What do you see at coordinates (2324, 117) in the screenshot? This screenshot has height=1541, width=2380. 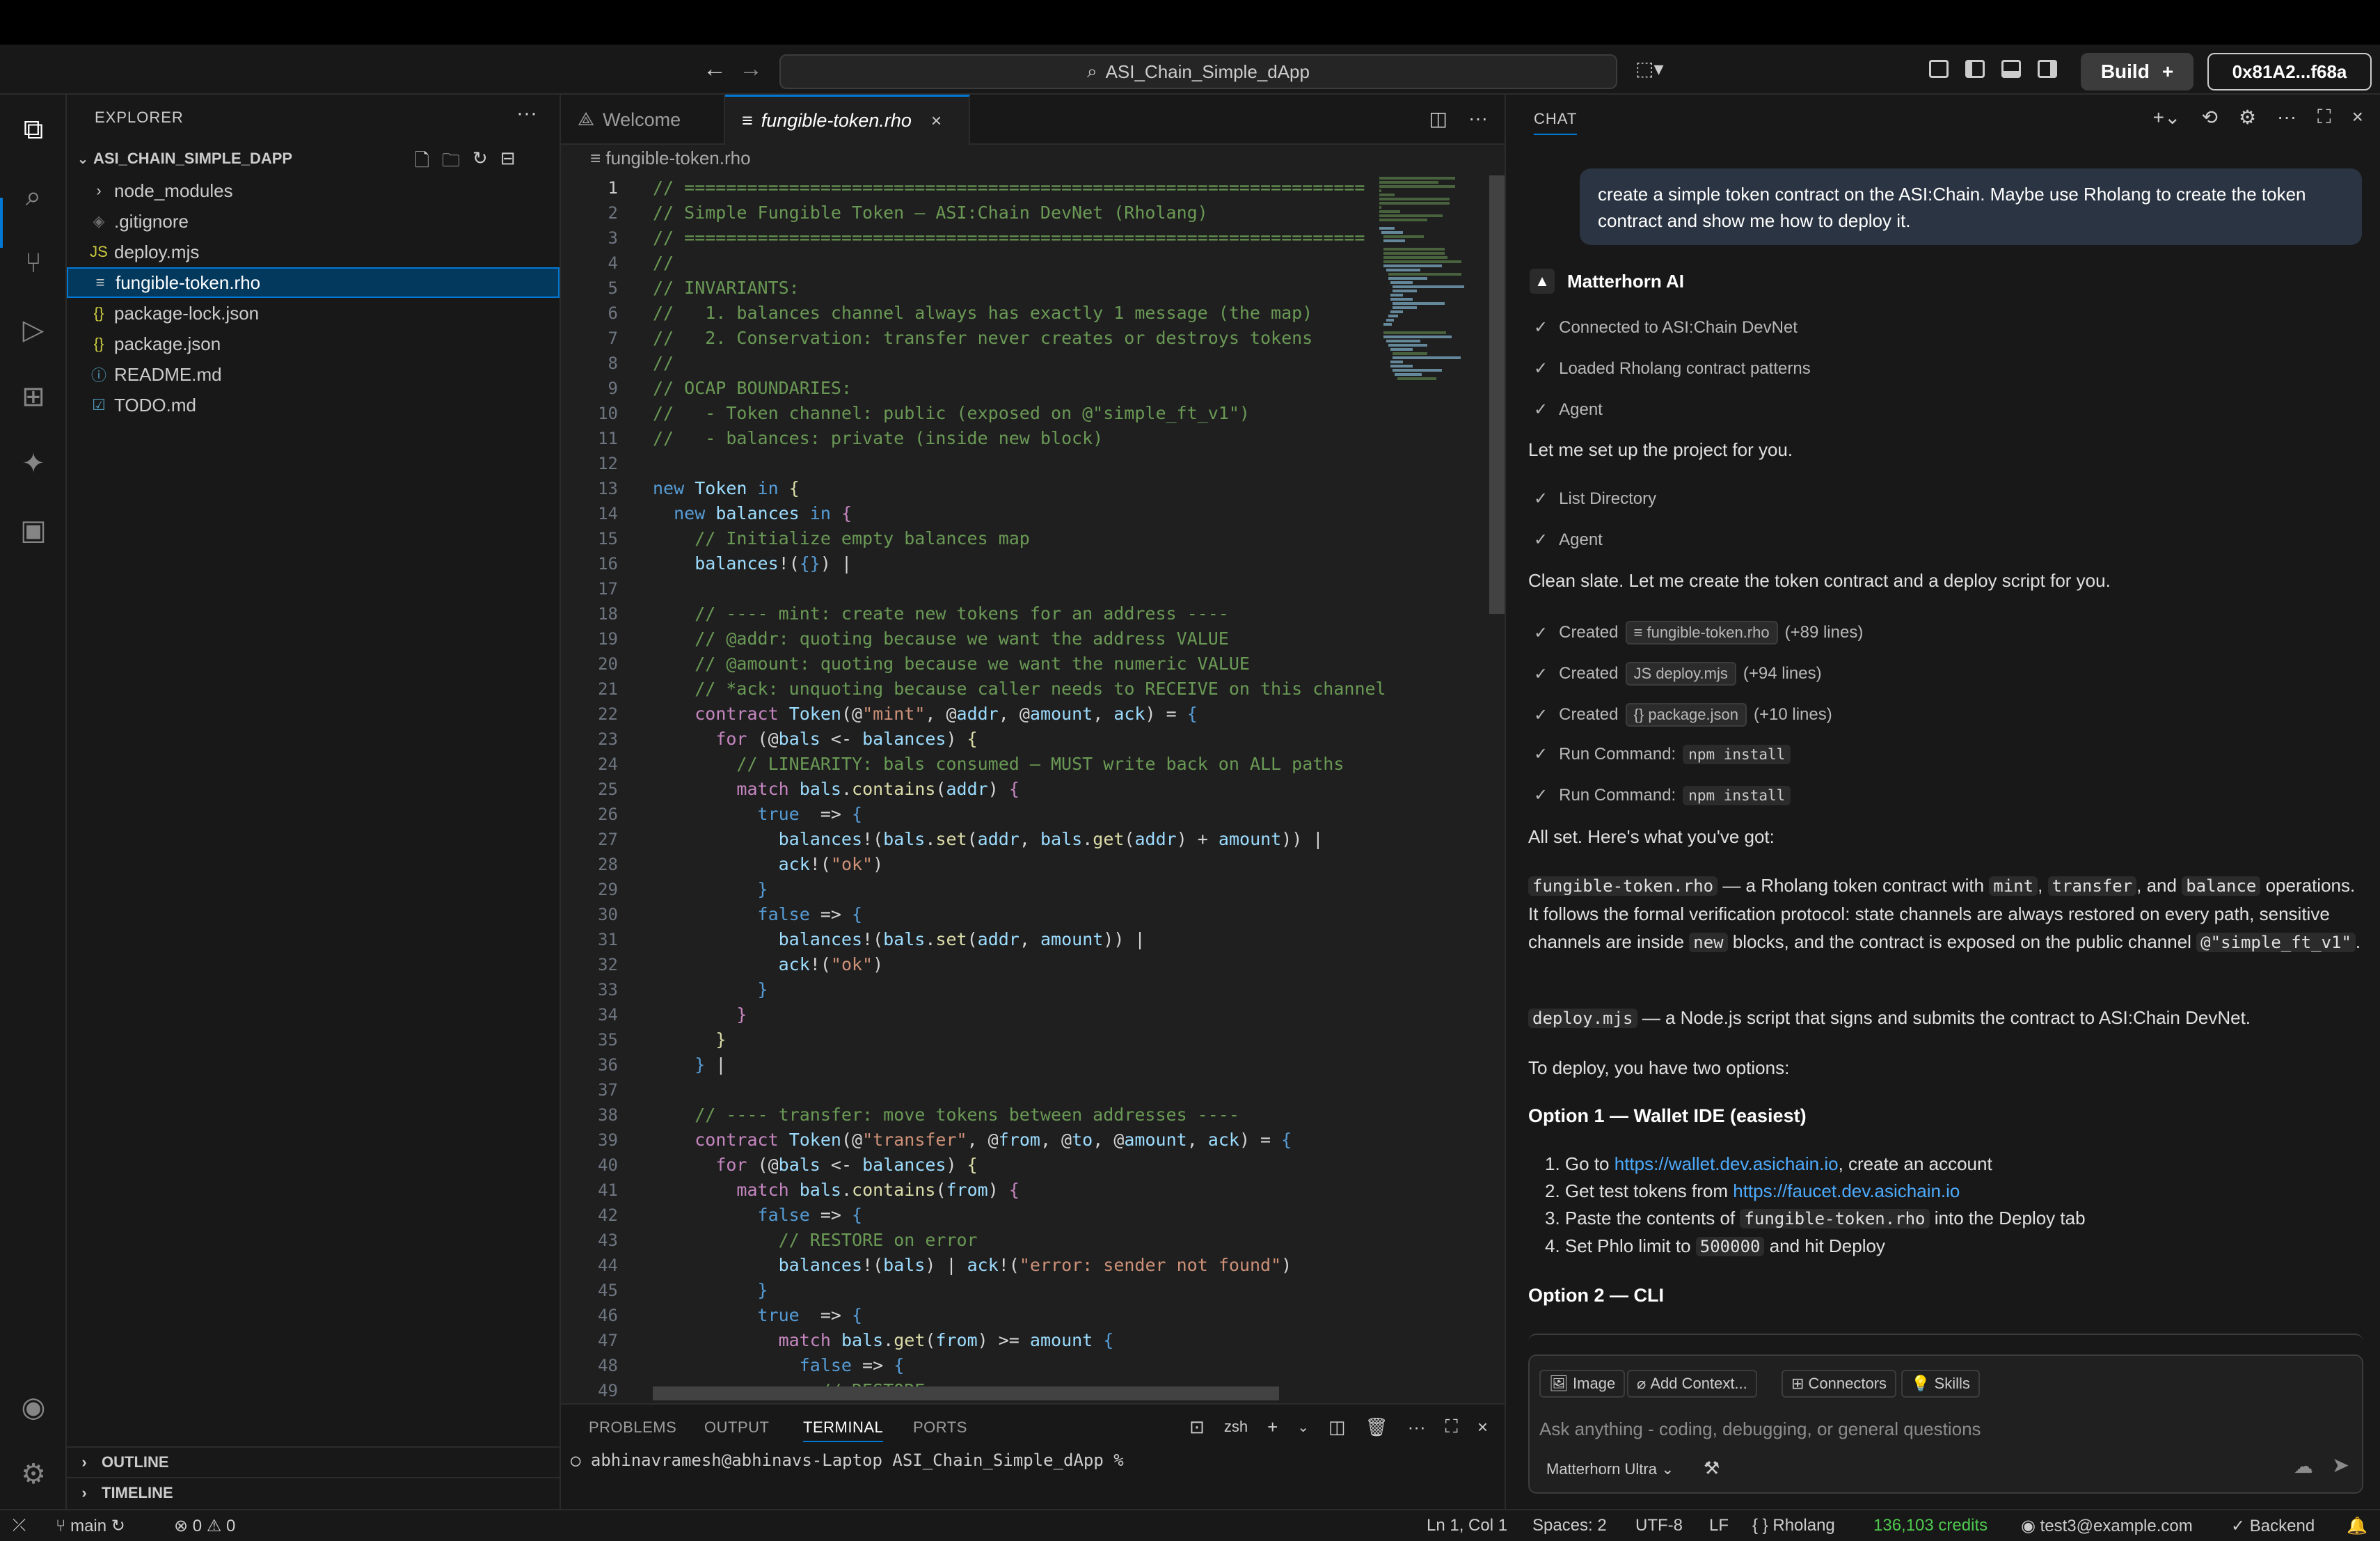 I see `maximize-icon: ⛶` at bounding box center [2324, 117].